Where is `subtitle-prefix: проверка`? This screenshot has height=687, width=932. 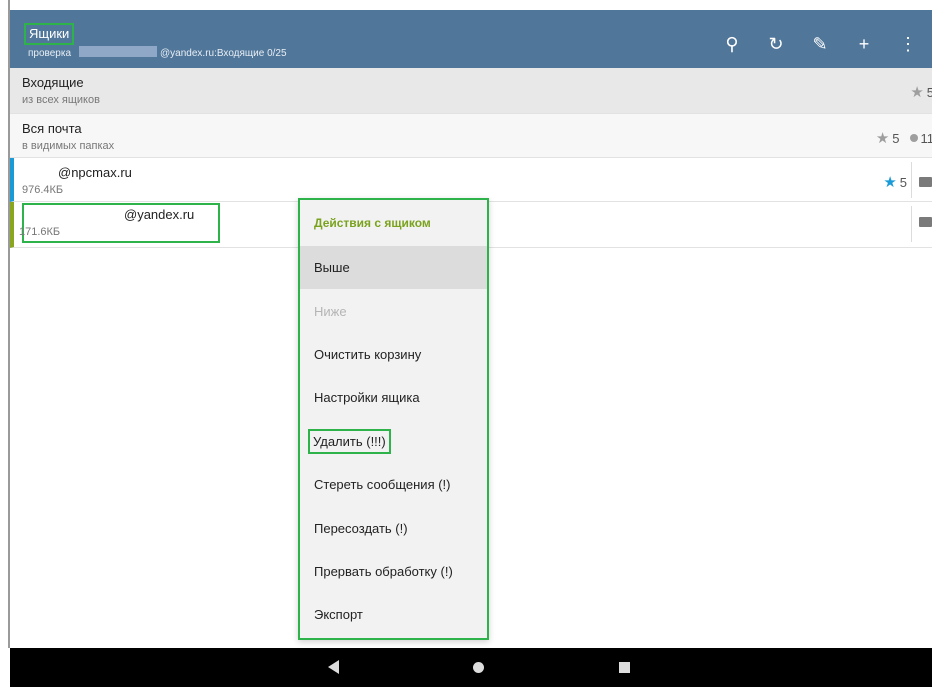 subtitle-prefix: проверка is located at coordinates (50, 53).